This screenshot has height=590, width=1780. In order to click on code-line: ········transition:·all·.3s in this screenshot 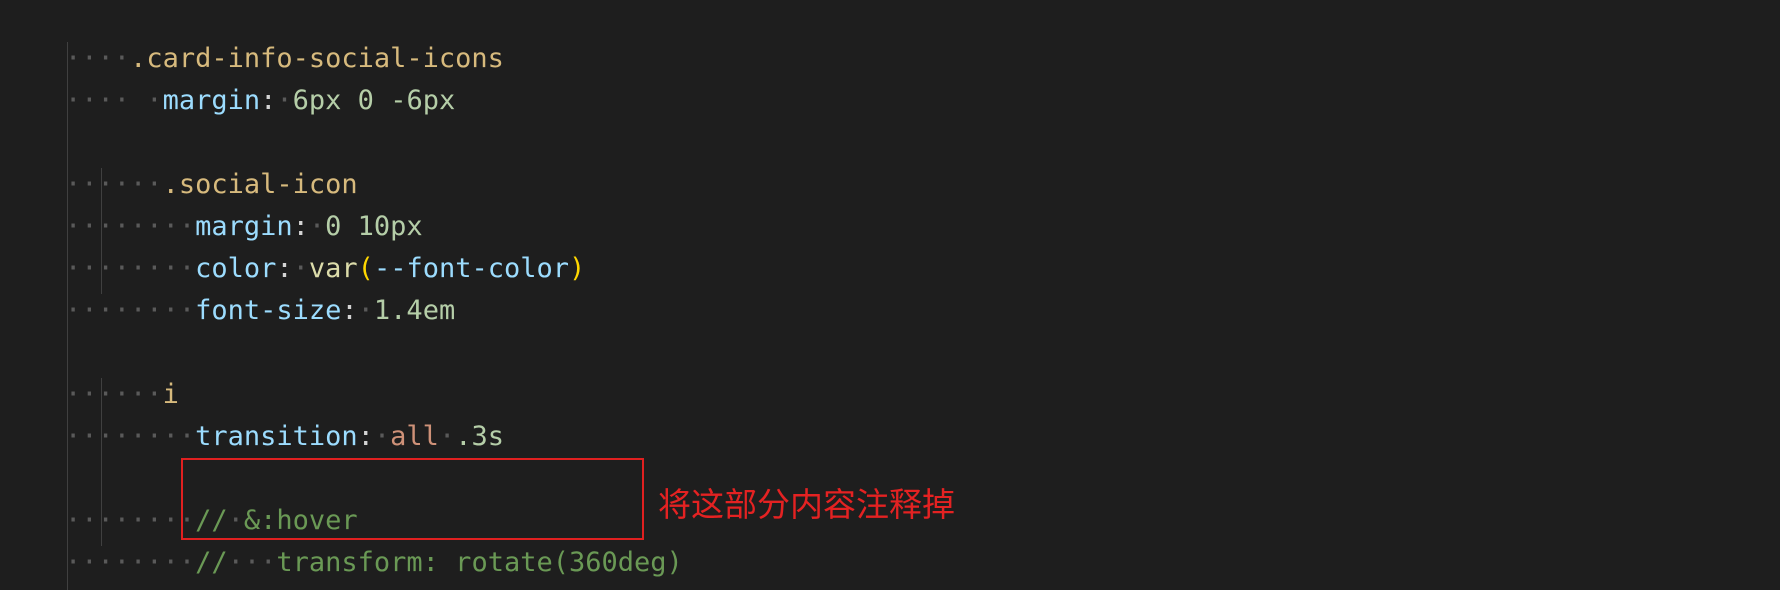, I will do `click(252, 413)`.